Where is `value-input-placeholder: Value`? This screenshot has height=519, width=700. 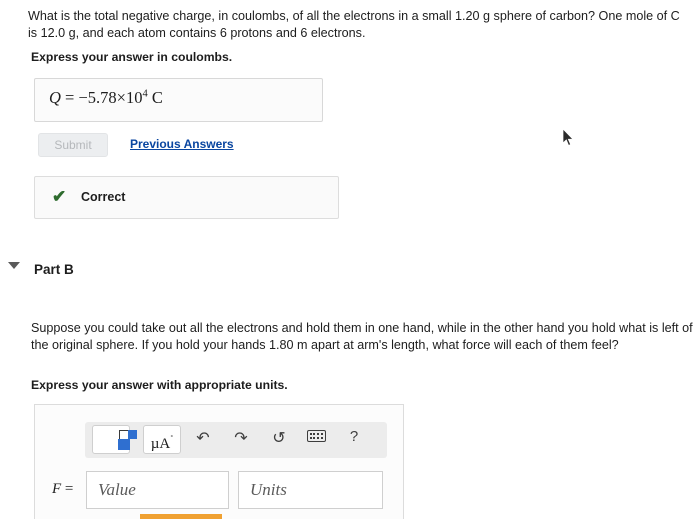
value-input-placeholder: Value is located at coordinates (117, 489).